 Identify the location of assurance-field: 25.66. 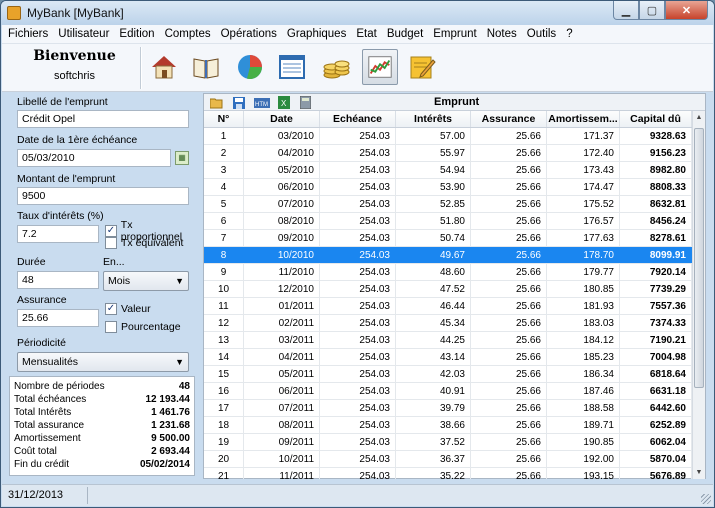
(58, 318).